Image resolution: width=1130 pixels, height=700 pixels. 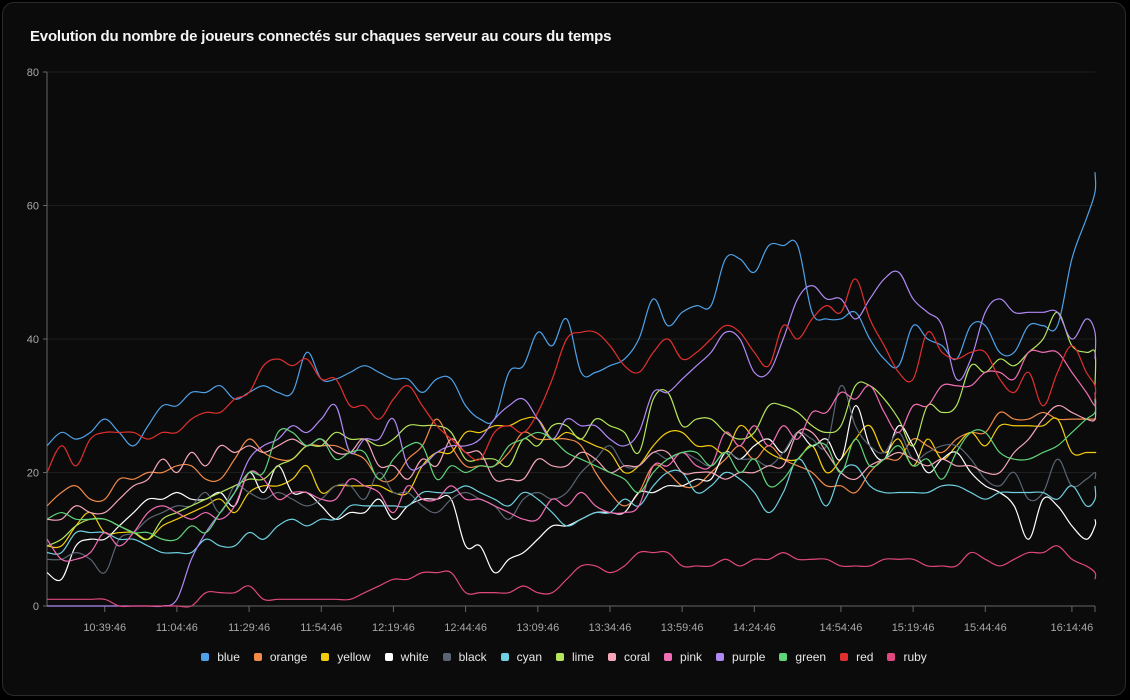 I want to click on legend-item-orange: orange, so click(x=280, y=657).